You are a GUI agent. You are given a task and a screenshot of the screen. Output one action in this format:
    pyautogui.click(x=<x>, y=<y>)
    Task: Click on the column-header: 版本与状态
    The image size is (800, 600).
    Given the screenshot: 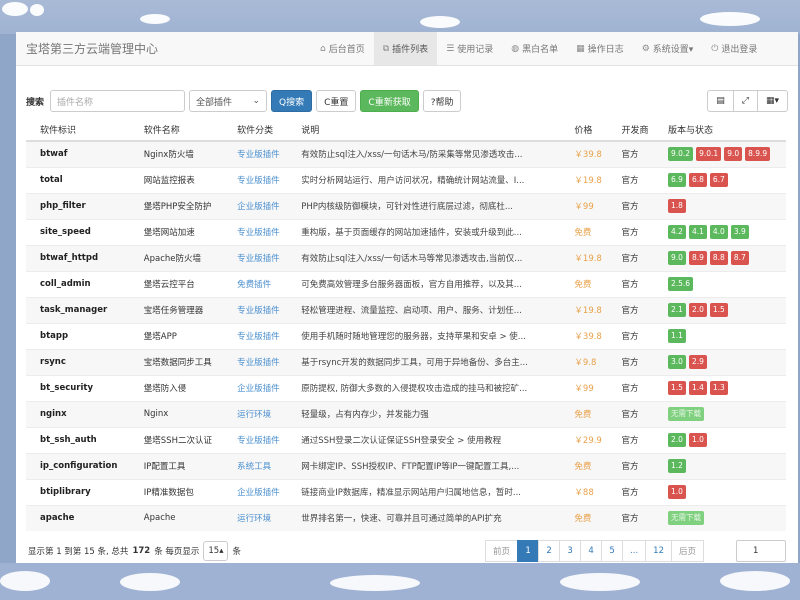 What is the action you would take?
    pyautogui.click(x=720, y=130)
    